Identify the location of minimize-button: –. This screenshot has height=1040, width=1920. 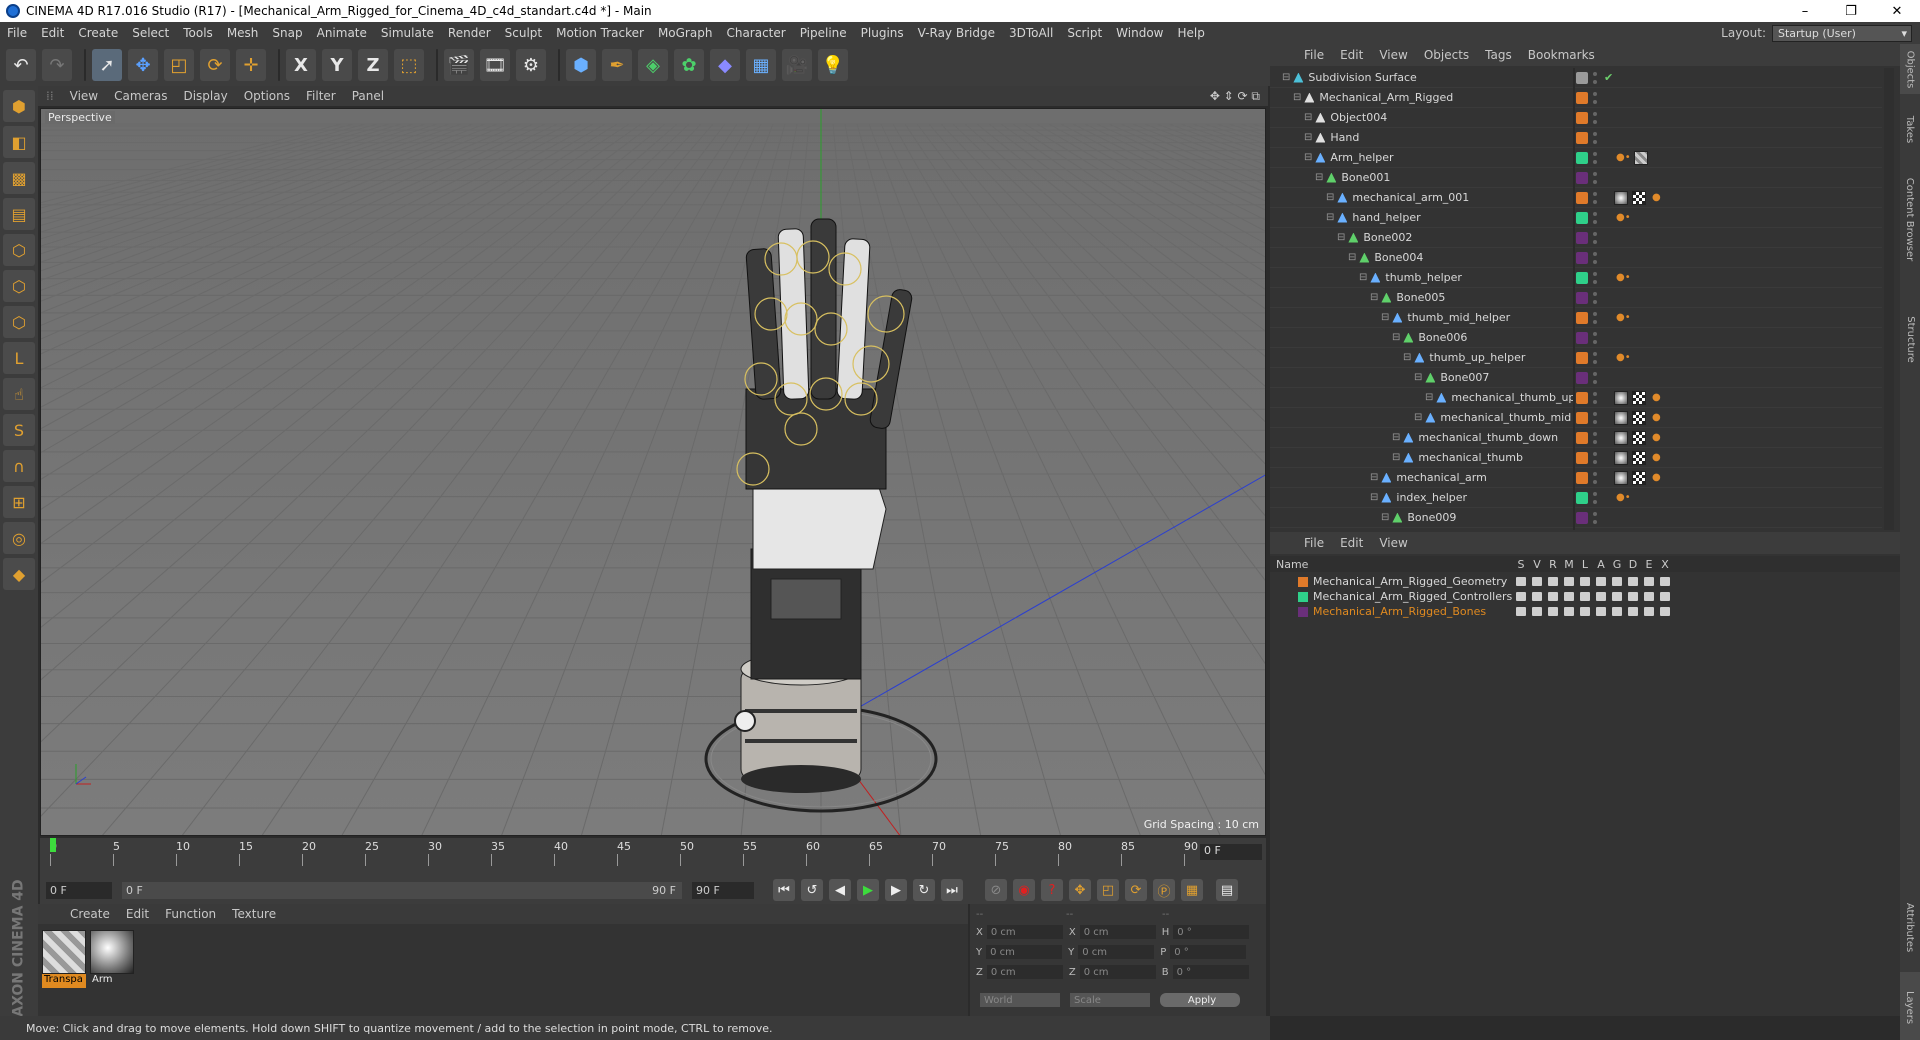
(1805, 11).